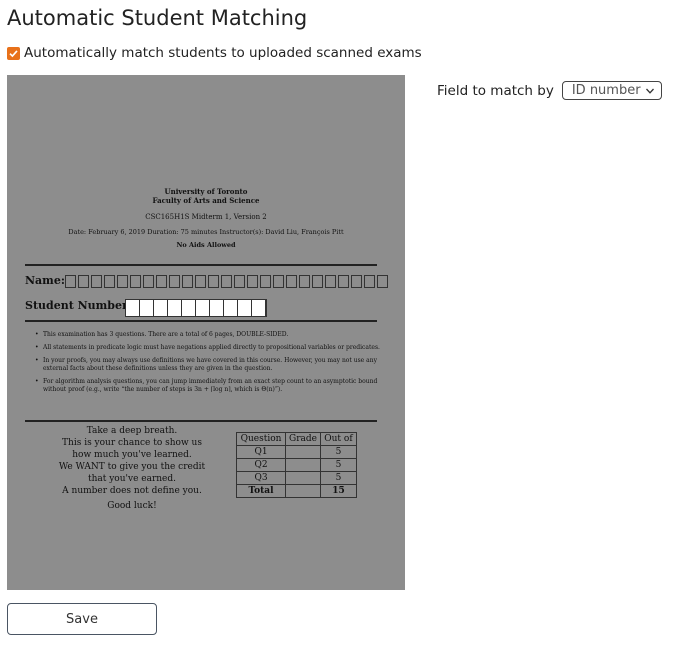 The width and height of the screenshot is (675, 649). I want to click on page-title: Automatic Student Matching, so click(157, 18).